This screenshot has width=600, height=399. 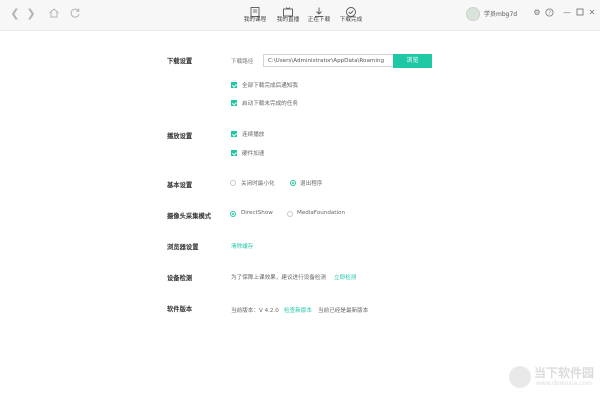 I want to click on basic-settings-title: 基本设置, so click(x=180, y=185).